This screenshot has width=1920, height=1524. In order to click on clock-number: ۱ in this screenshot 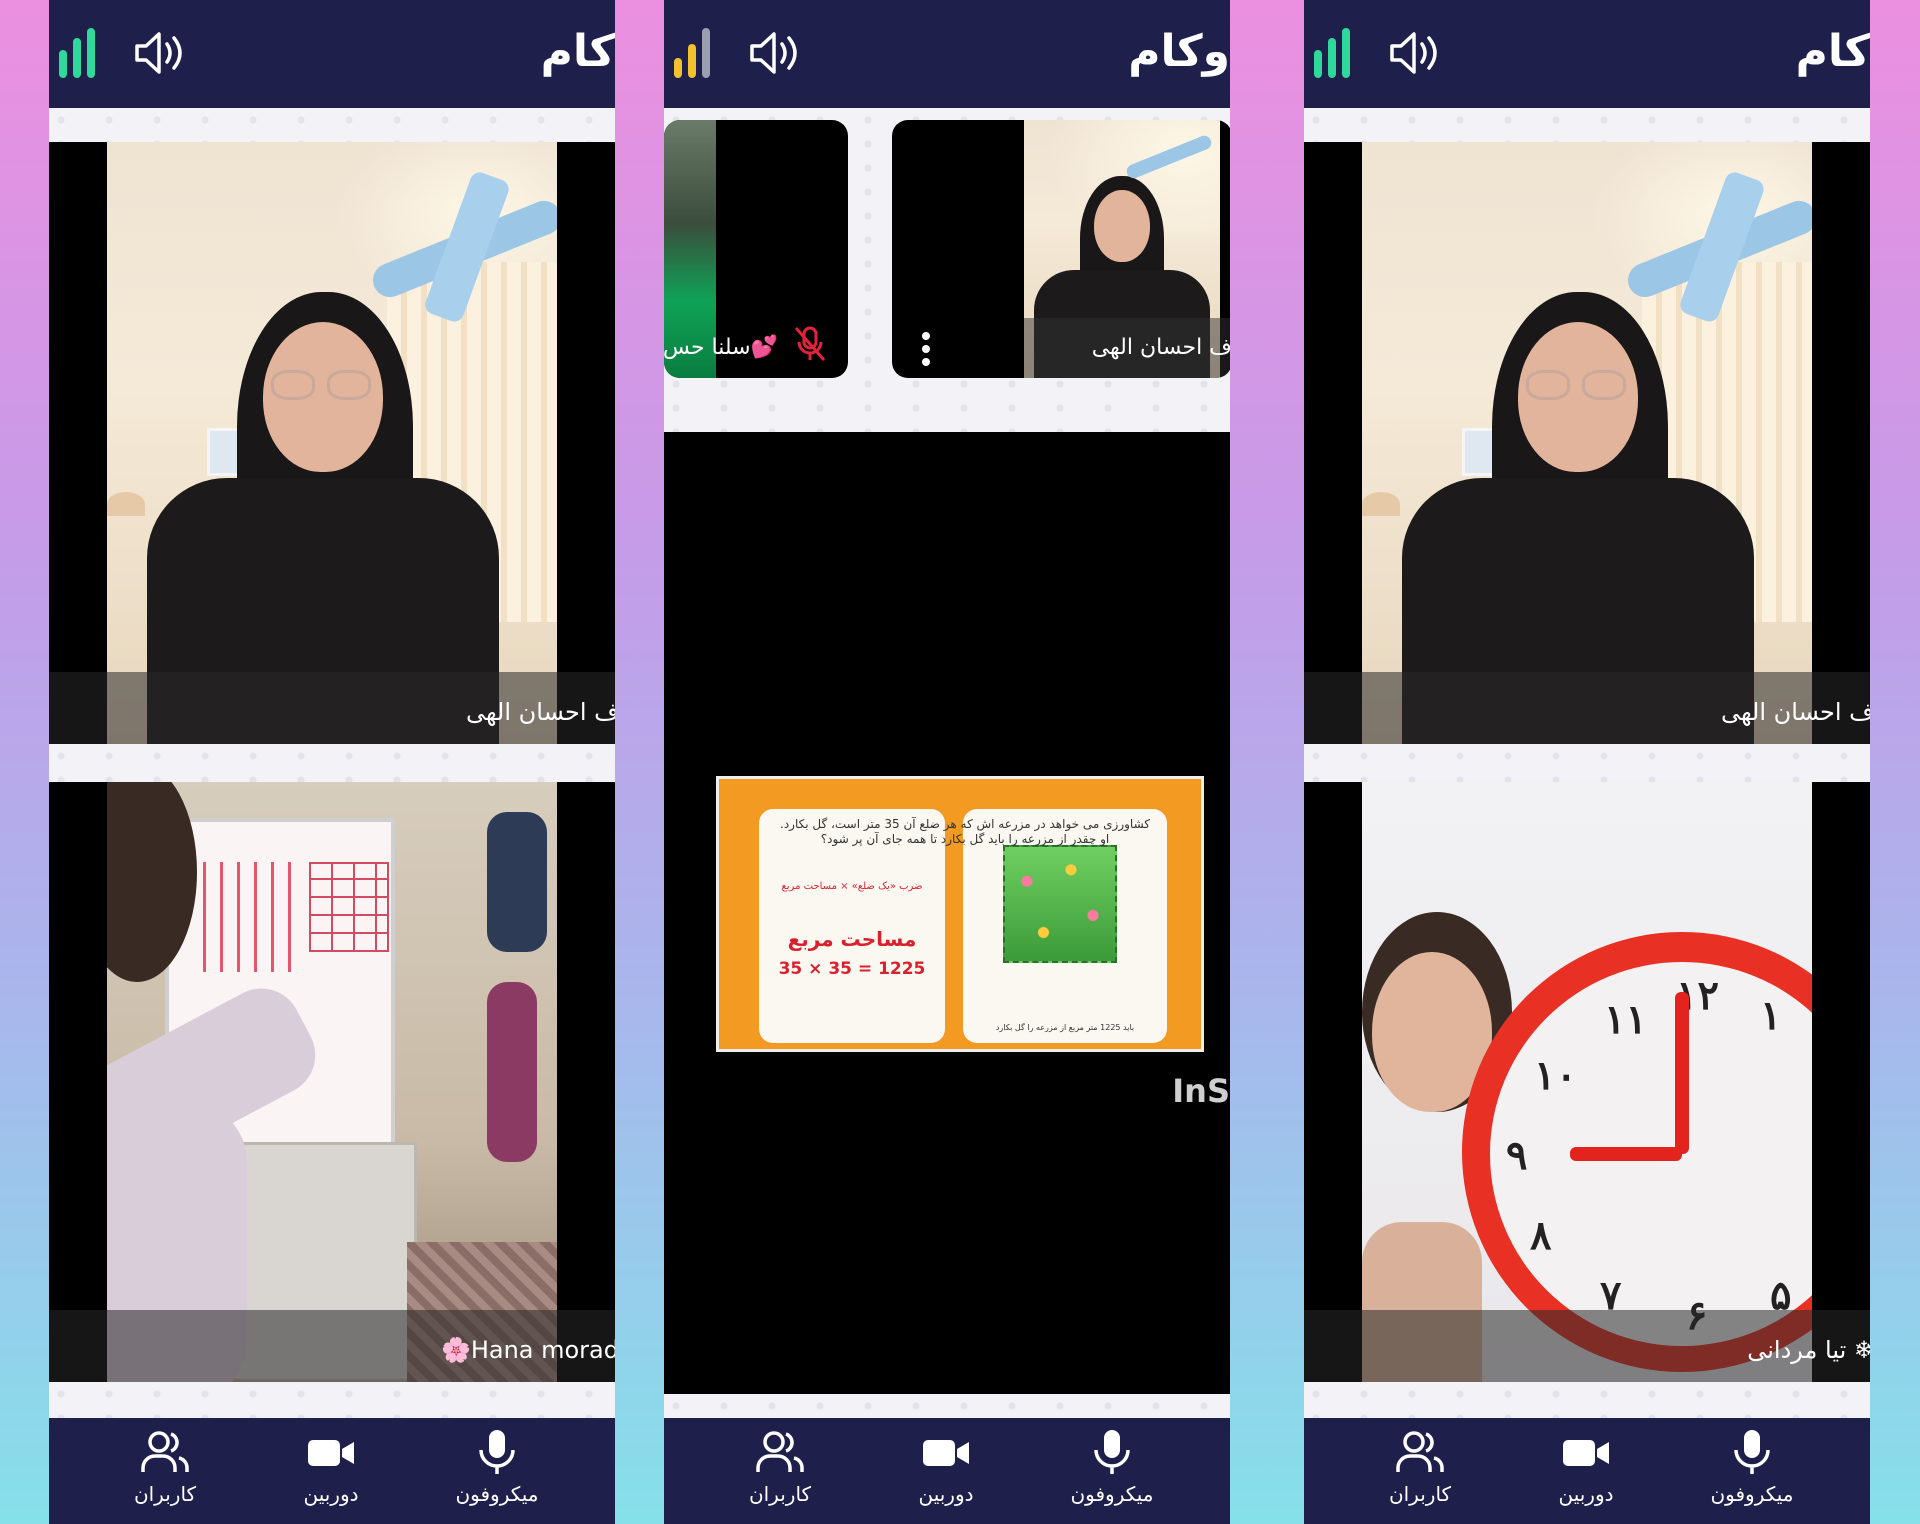, I will do `click(1771, 1015)`.